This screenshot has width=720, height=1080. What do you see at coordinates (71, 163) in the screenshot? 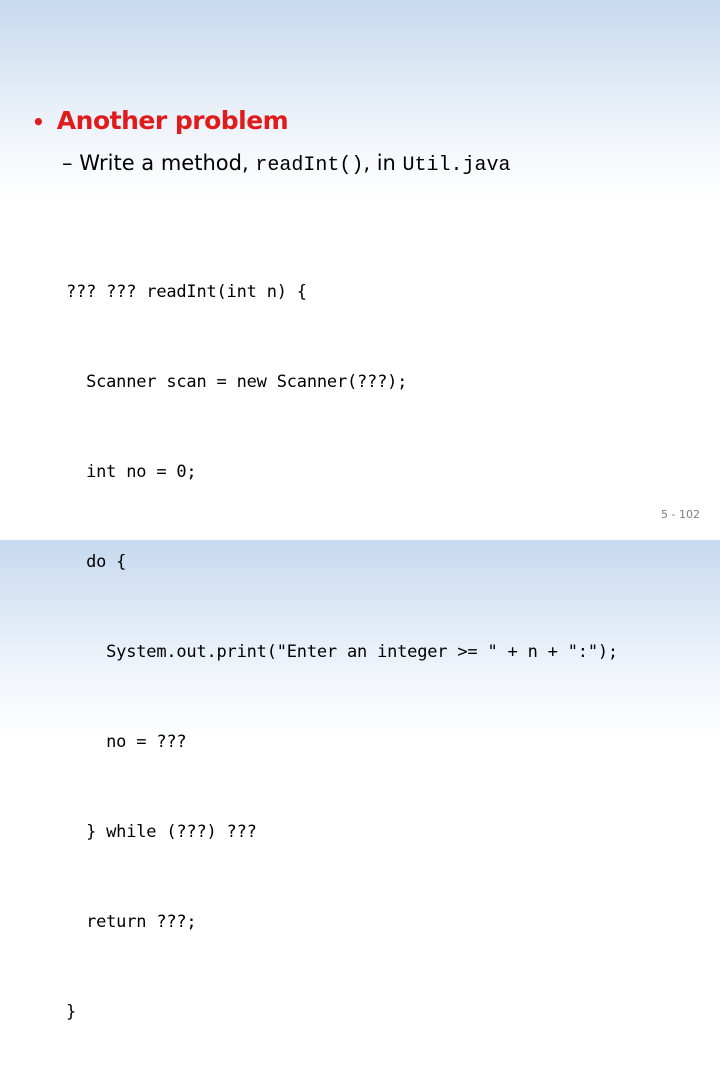
I see `dash-icon: –` at bounding box center [71, 163].